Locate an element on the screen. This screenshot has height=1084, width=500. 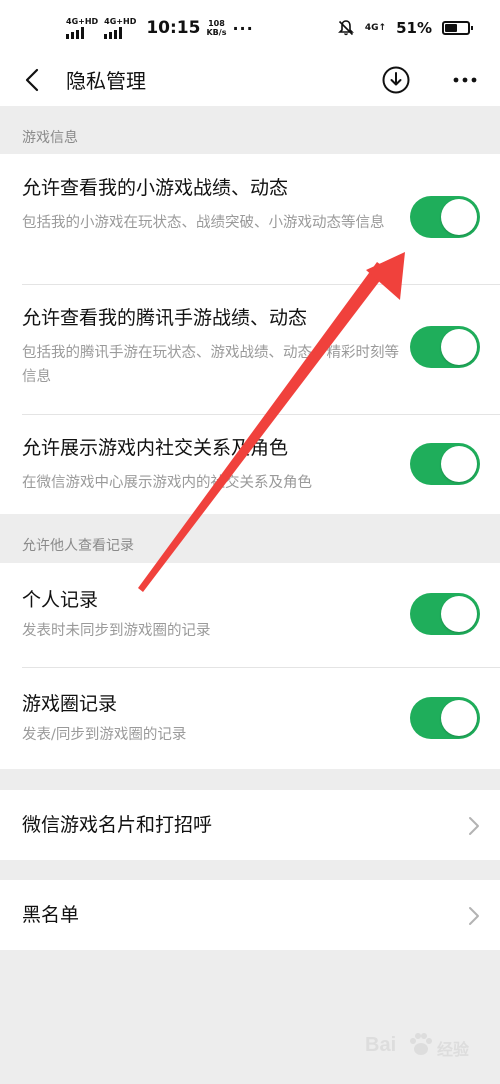
toggle-circle-record is located at coordinates (445, 718).